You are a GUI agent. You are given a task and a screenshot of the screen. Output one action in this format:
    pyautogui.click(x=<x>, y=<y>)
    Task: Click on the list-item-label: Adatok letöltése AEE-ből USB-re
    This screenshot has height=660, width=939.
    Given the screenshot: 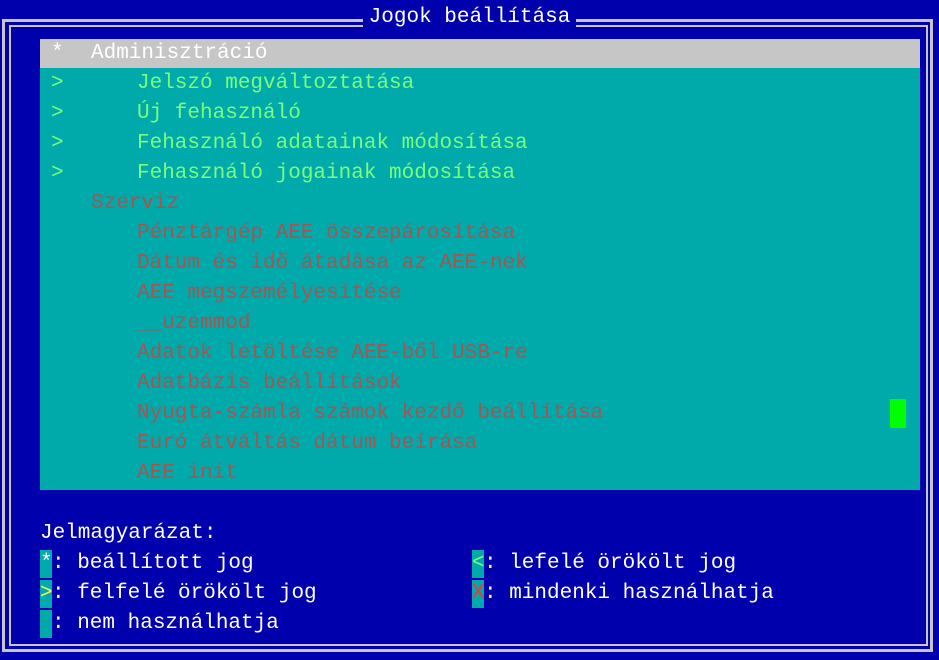 What is the action you would take?
    pyautogui.click(x=332, y=353)
    